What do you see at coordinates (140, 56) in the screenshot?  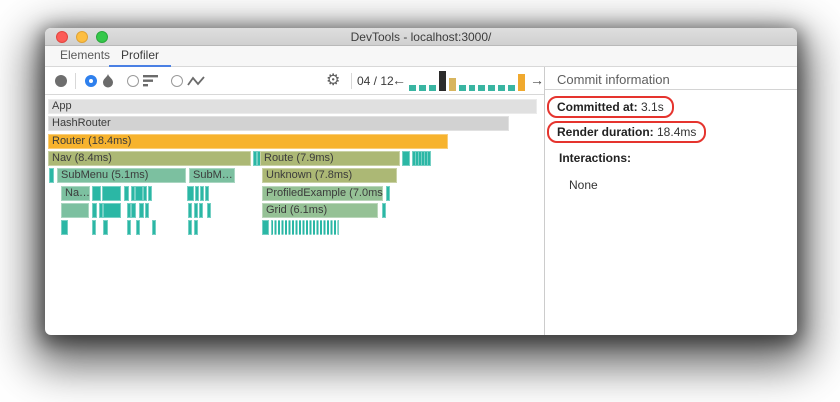 I see `tab-profiler: Profiler` at bounding box center [140, 56].